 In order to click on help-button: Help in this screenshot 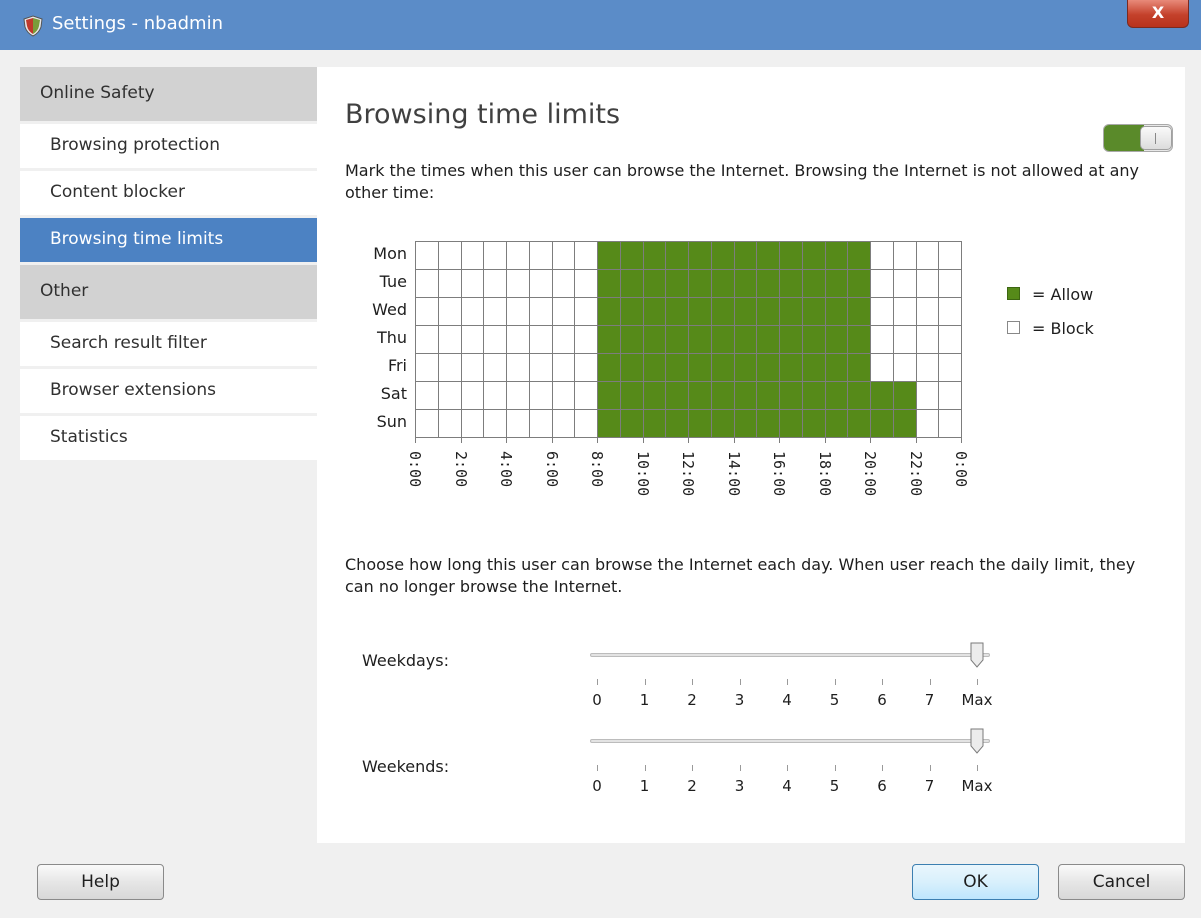, I will do `click(100, 882)`.